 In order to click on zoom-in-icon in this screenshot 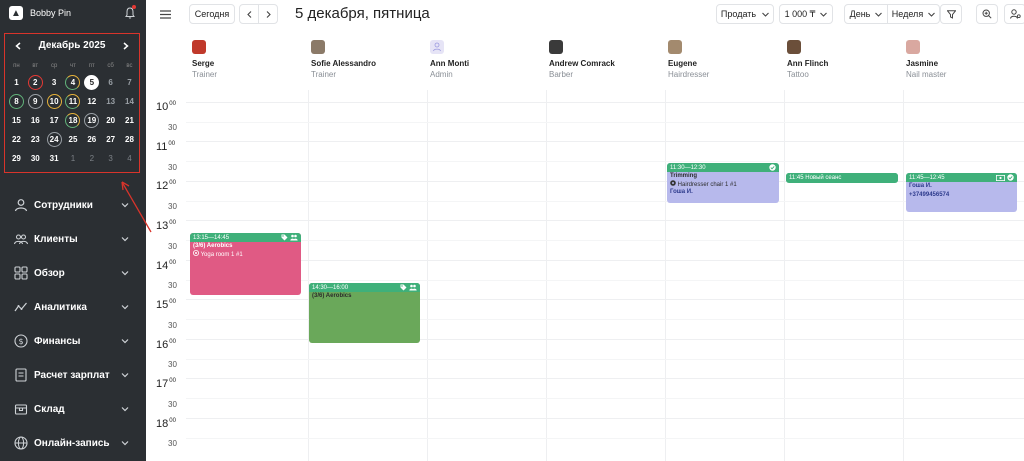, I will do `click(987, 14)`.